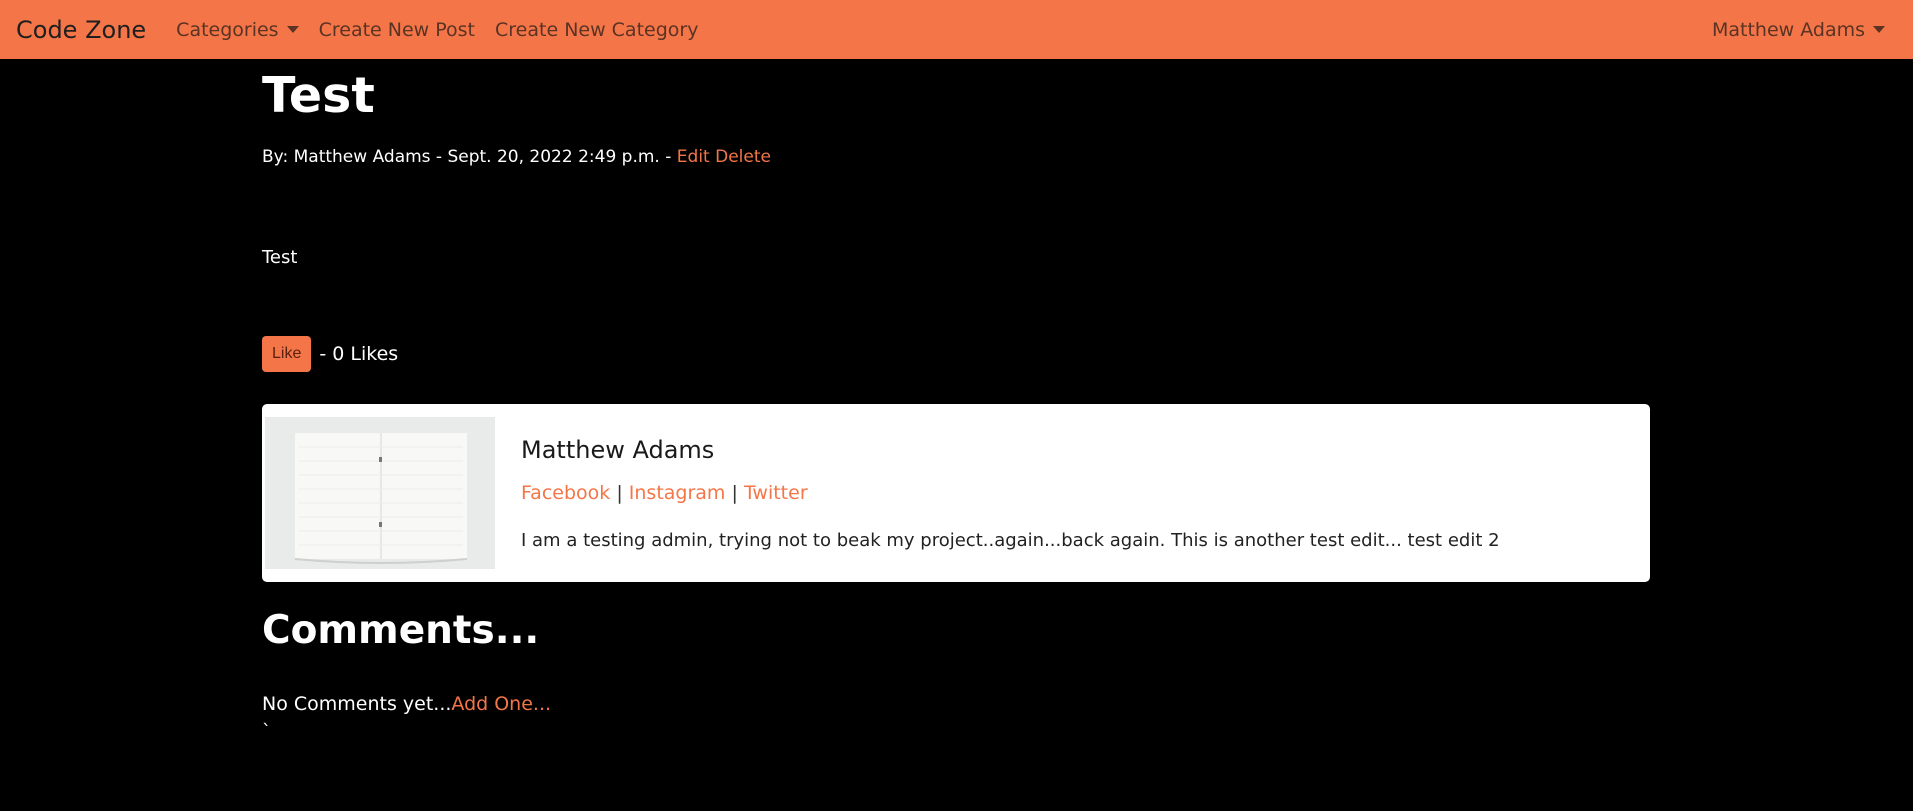  What do you see at coordinates (287, 354) in the screenshot?
I see `like-button: Like` at bounding box center [287, 354].